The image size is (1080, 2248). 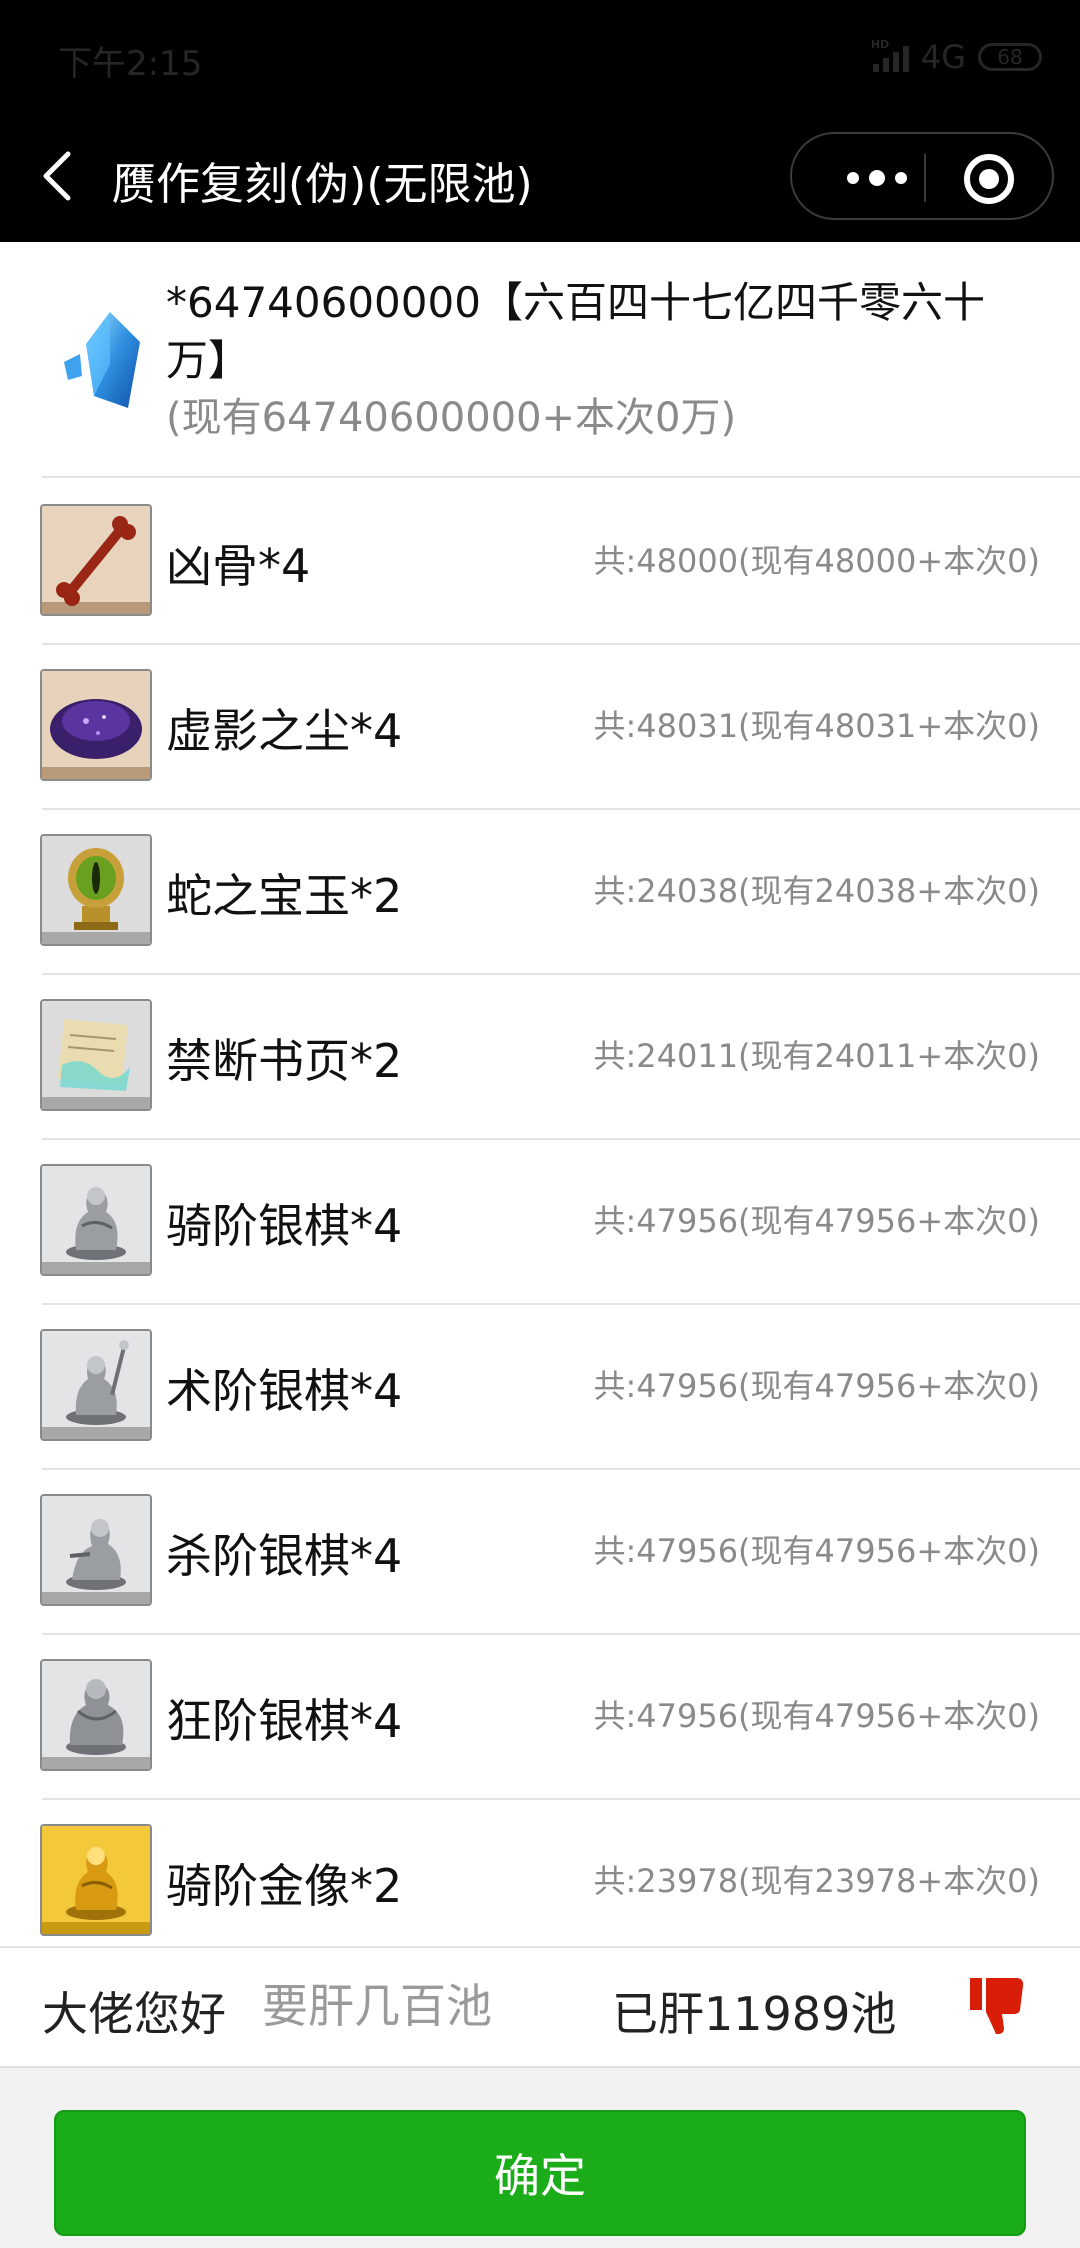 I want to click on item-name: 骑阶金像*2, so click(x=284, y=1886).